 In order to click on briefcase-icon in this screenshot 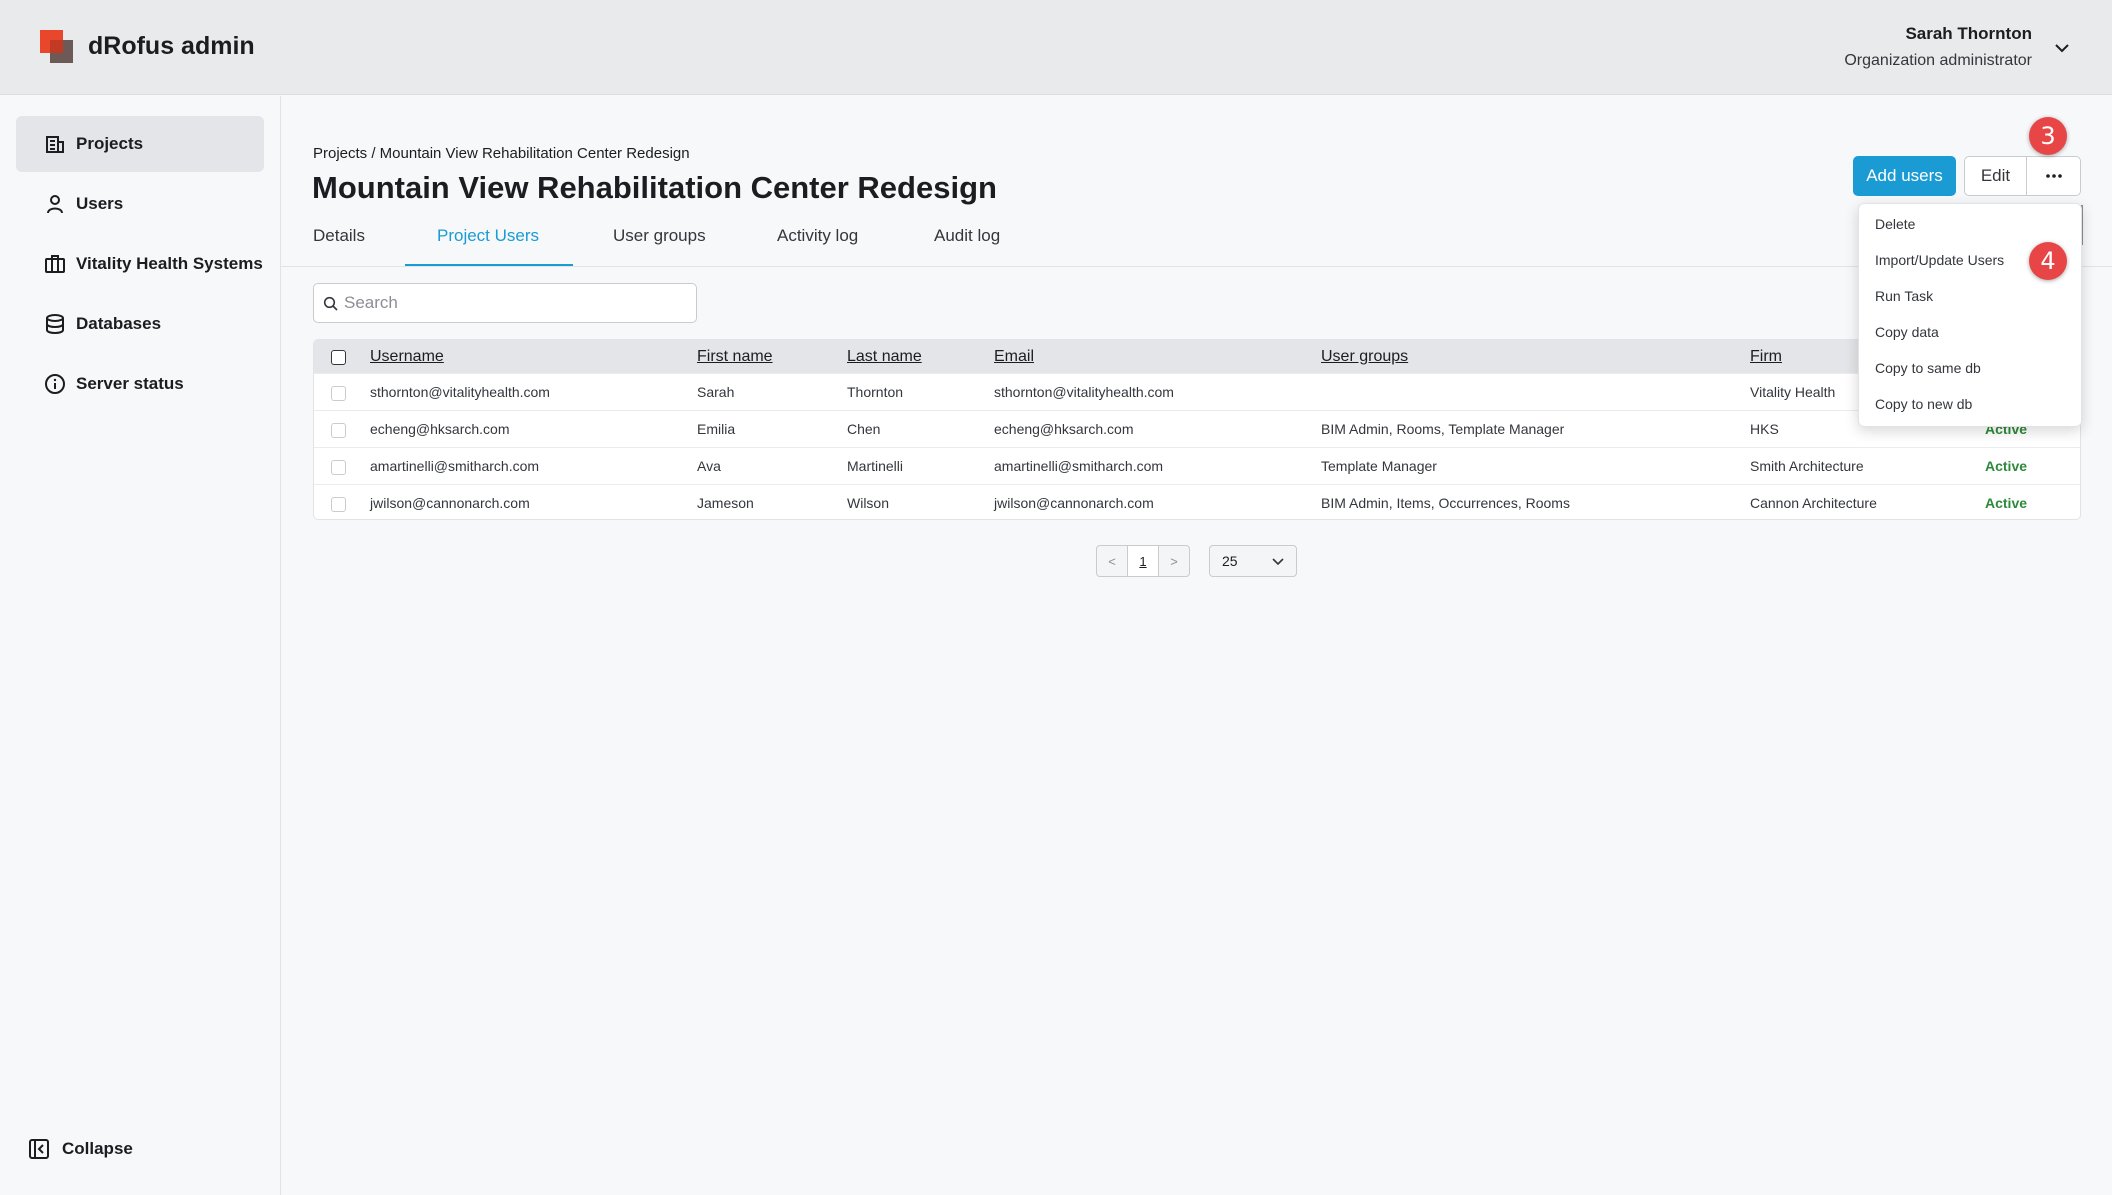, I will do `click(55, 264)`.